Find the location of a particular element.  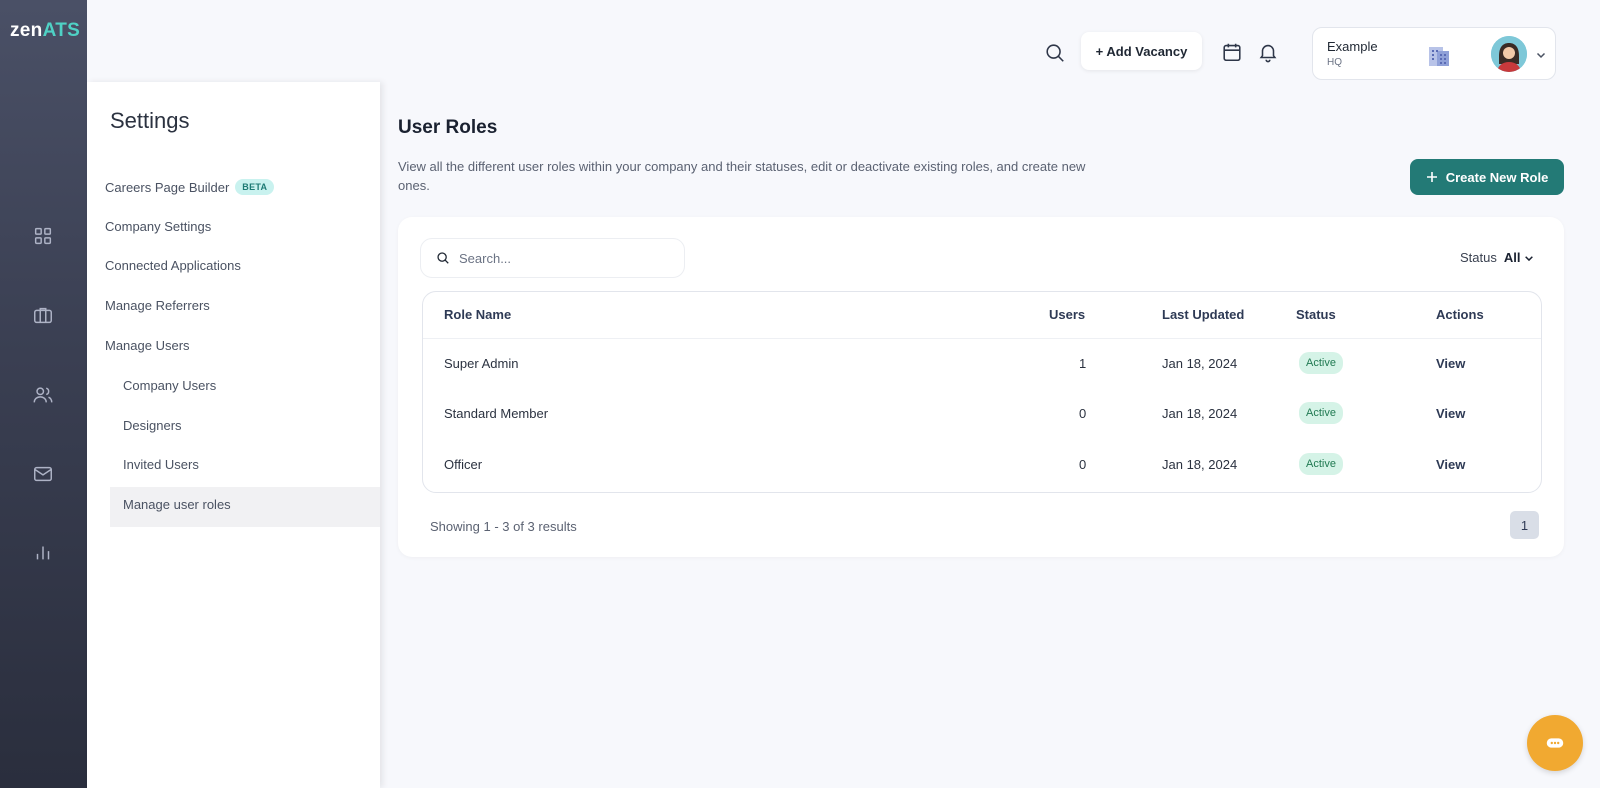

chat-icon is located at coordinates (1555, 743).